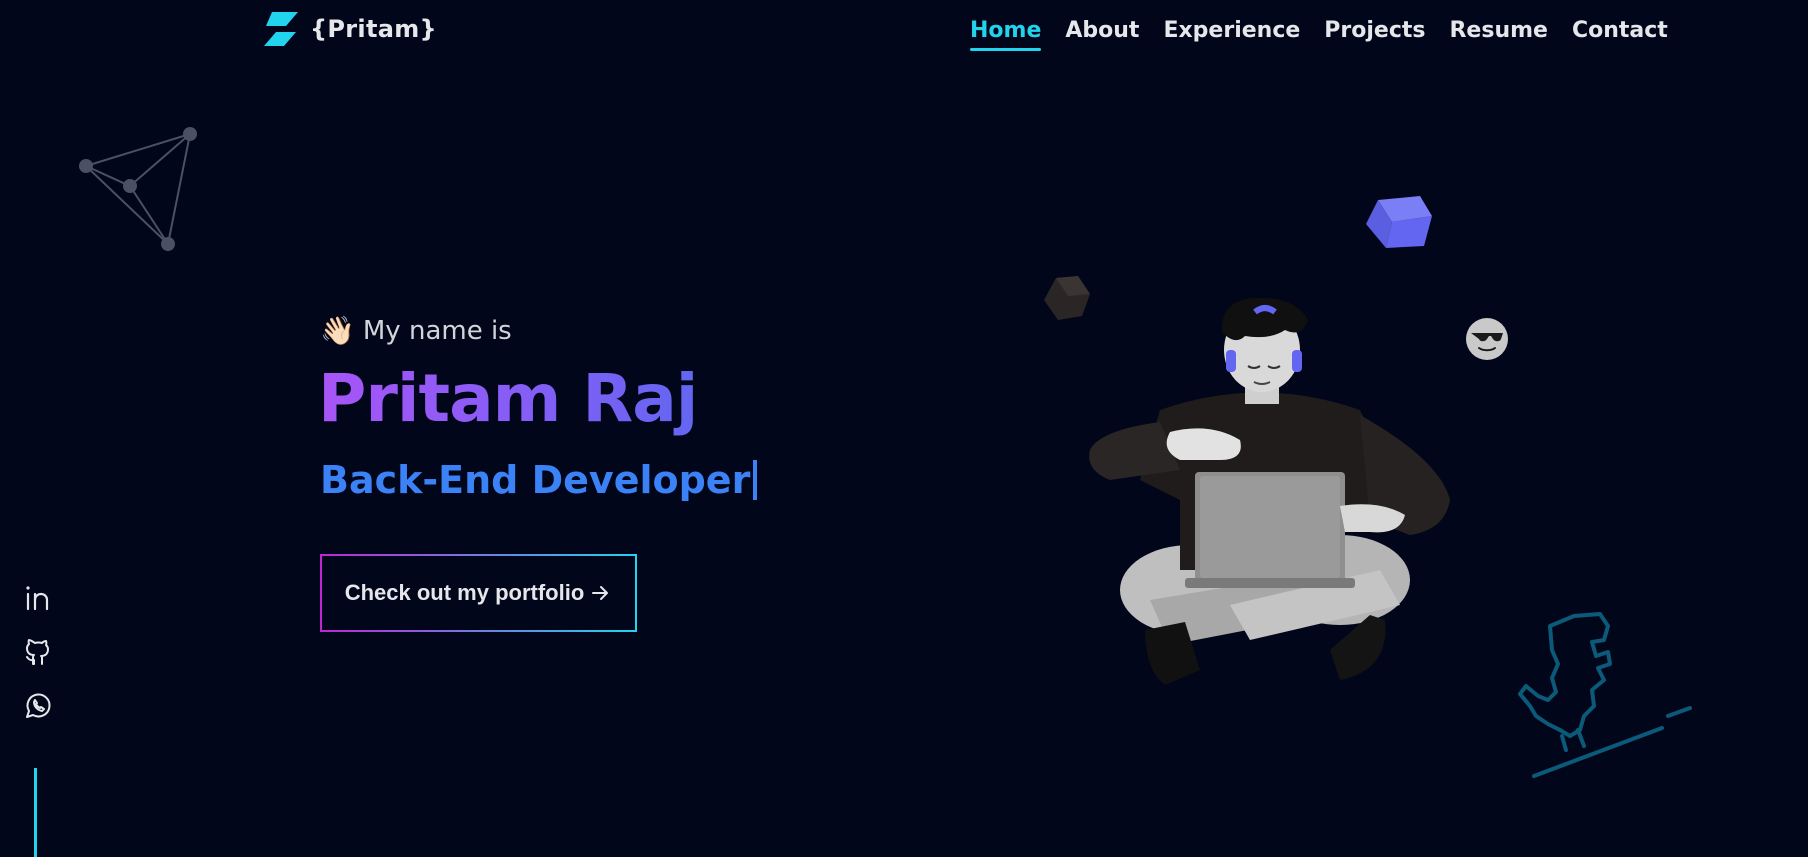 The height and width of the screenshot is (857, 1808). I want to click on nav-projects: Projects, so click(1374, 34).